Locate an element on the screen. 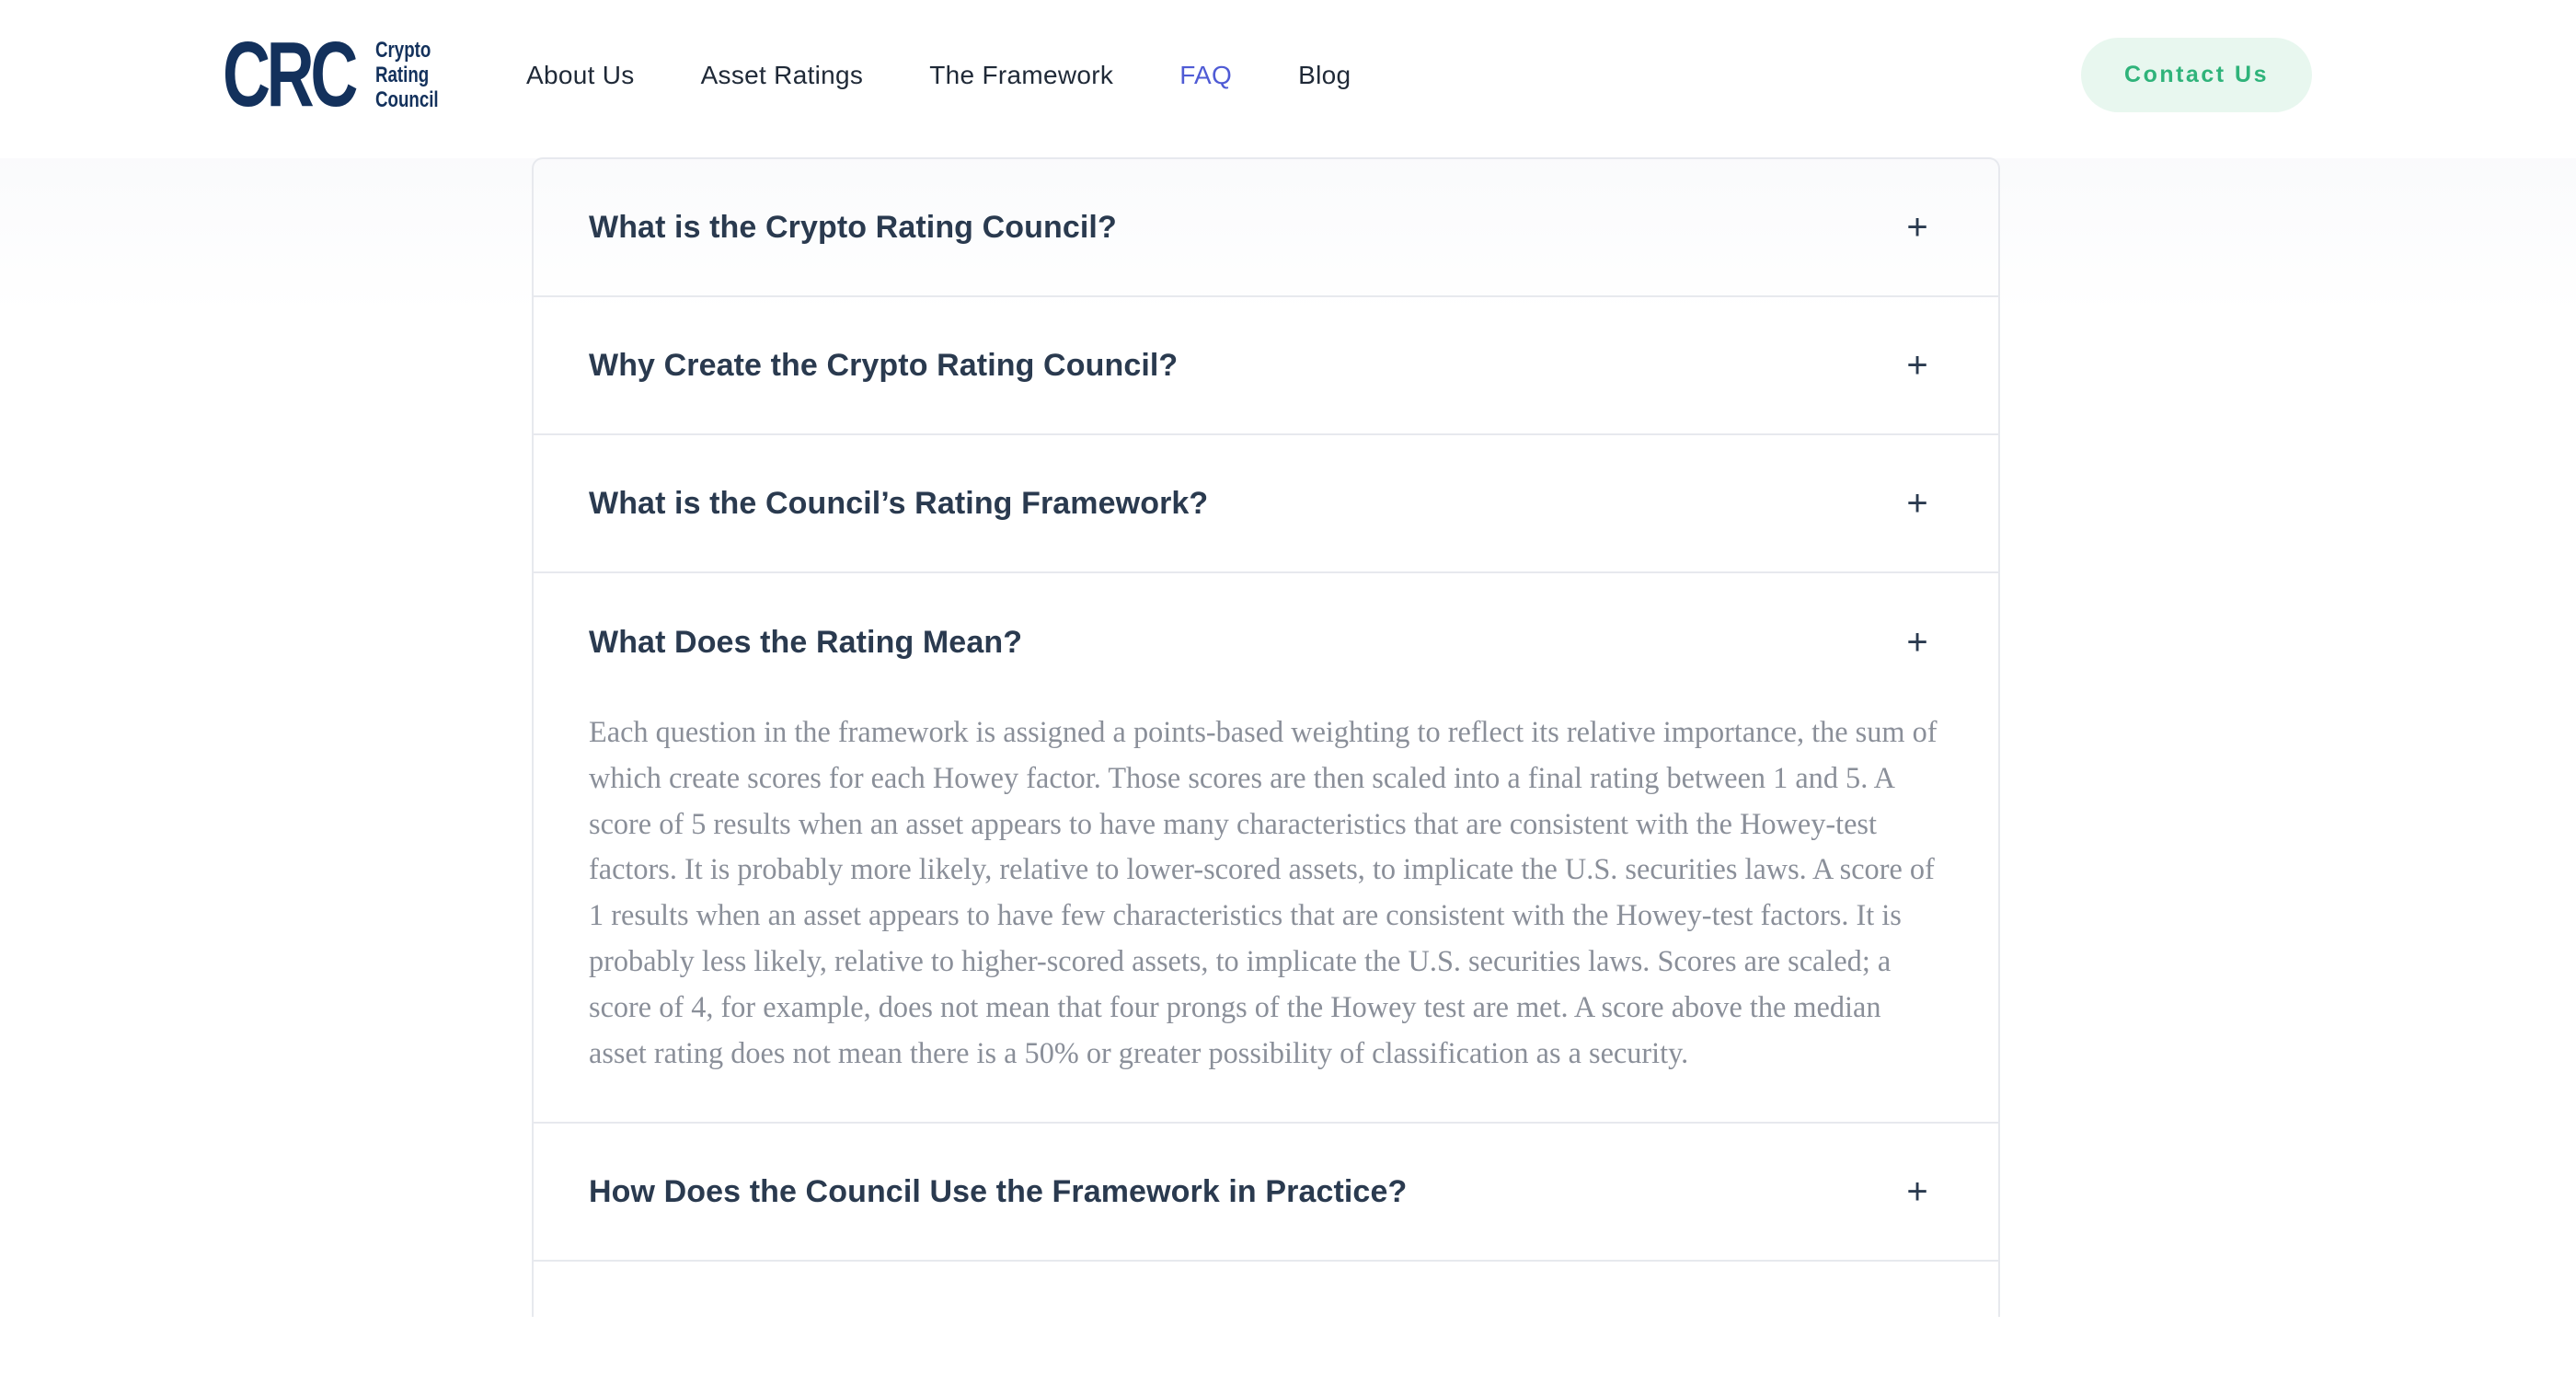 The height and width of the screenshot is (1384, 2576). faq-item: Why Create the Crypto Rating Council? + is located at coordinates (1266, 366).